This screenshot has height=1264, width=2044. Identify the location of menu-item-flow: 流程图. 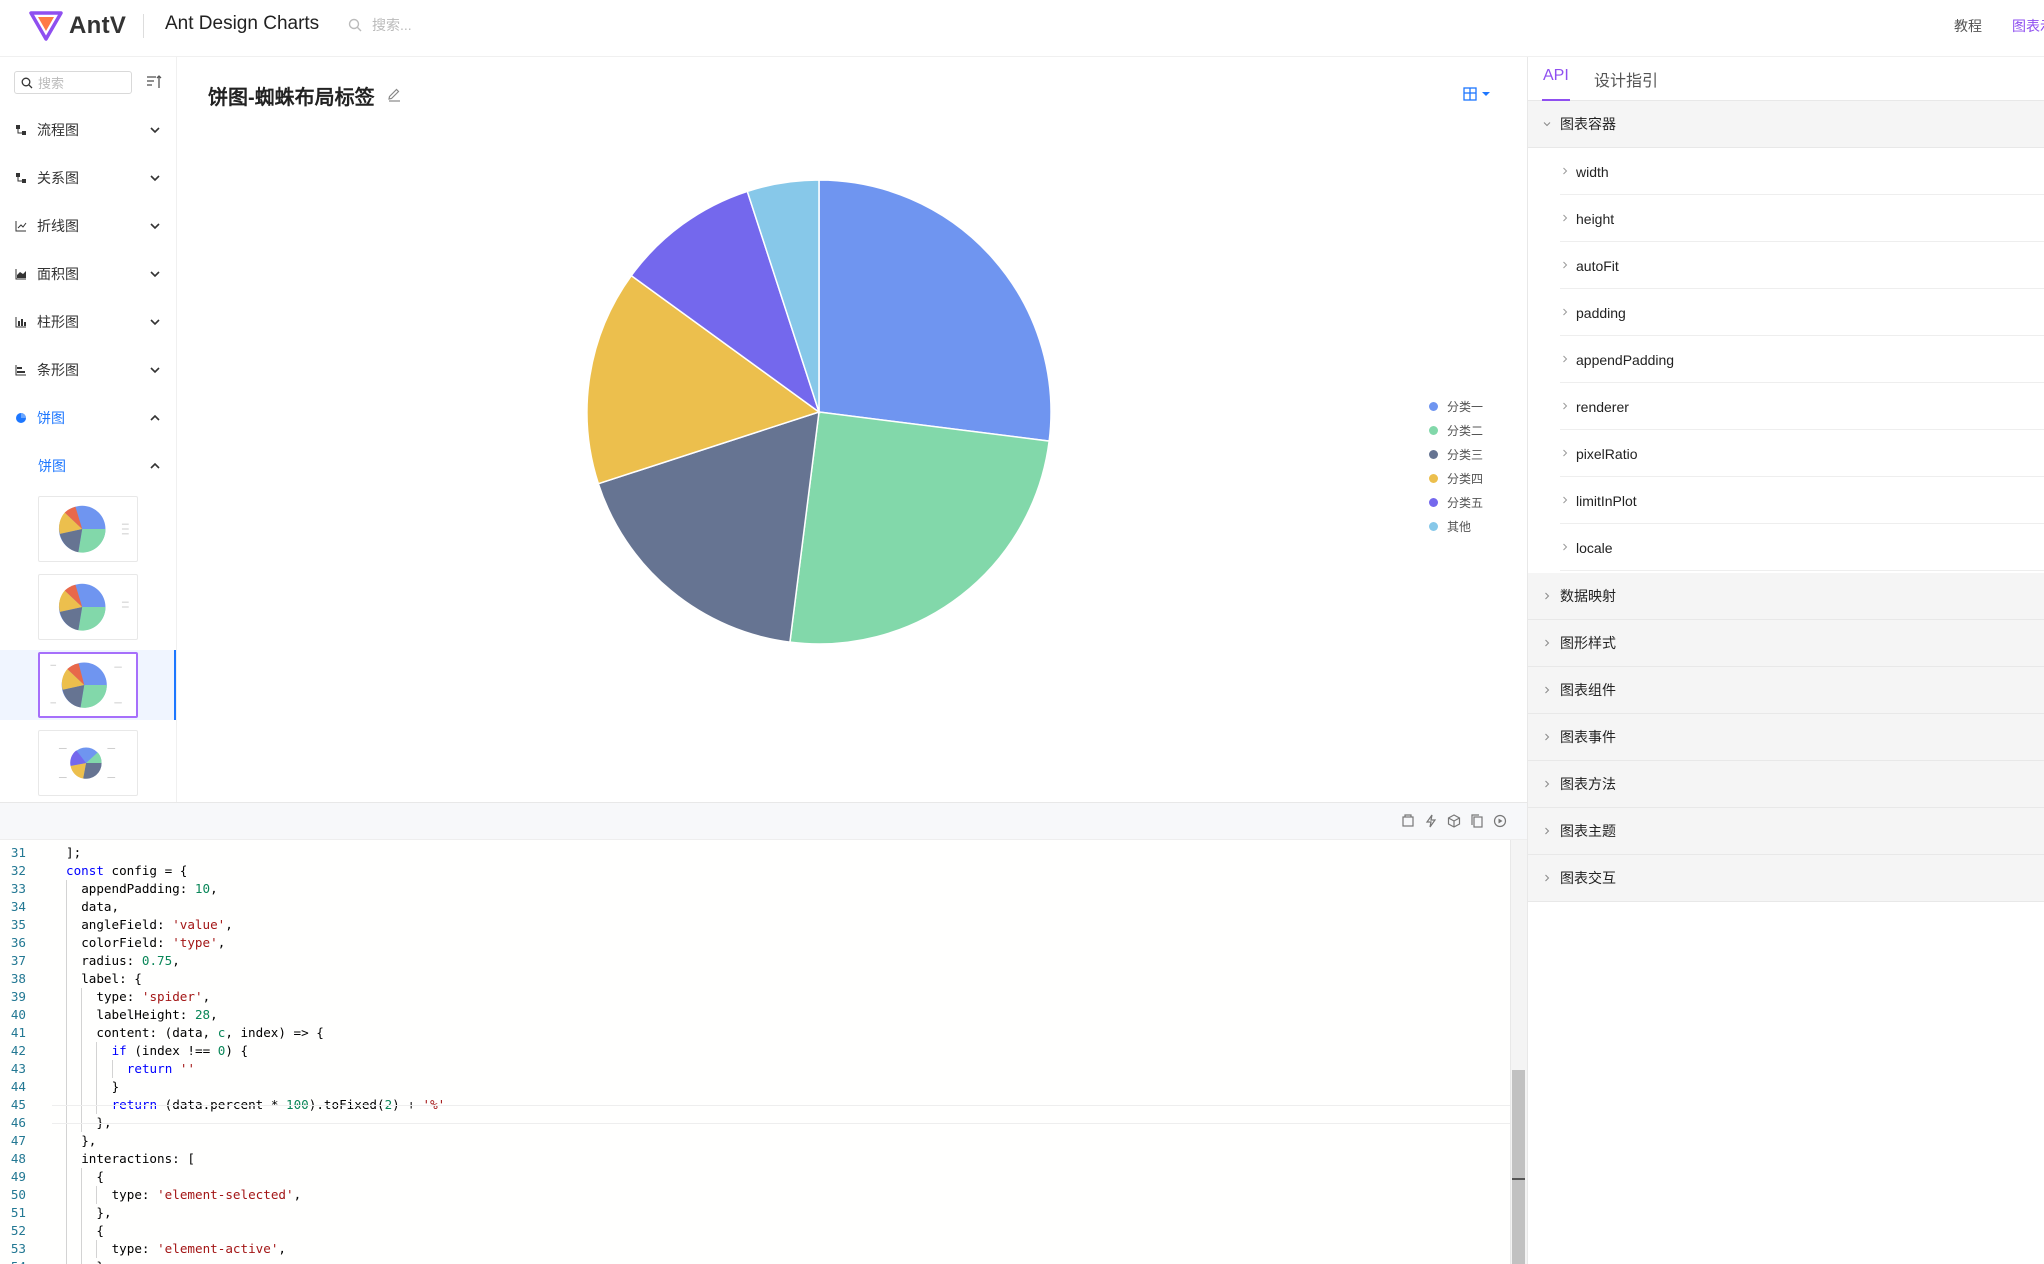
(88, 130).